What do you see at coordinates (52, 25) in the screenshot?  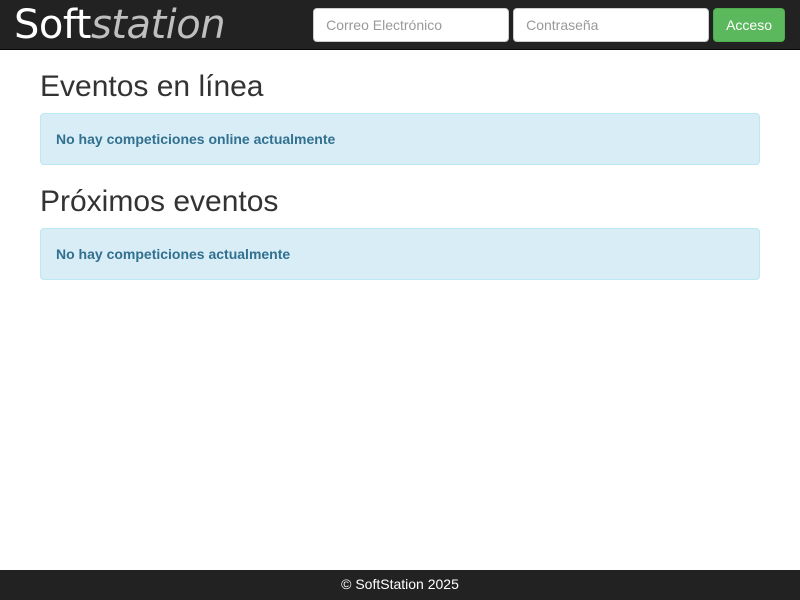 I see `brand-logo-part-soft: Soft` at bounding box center [52, 25].